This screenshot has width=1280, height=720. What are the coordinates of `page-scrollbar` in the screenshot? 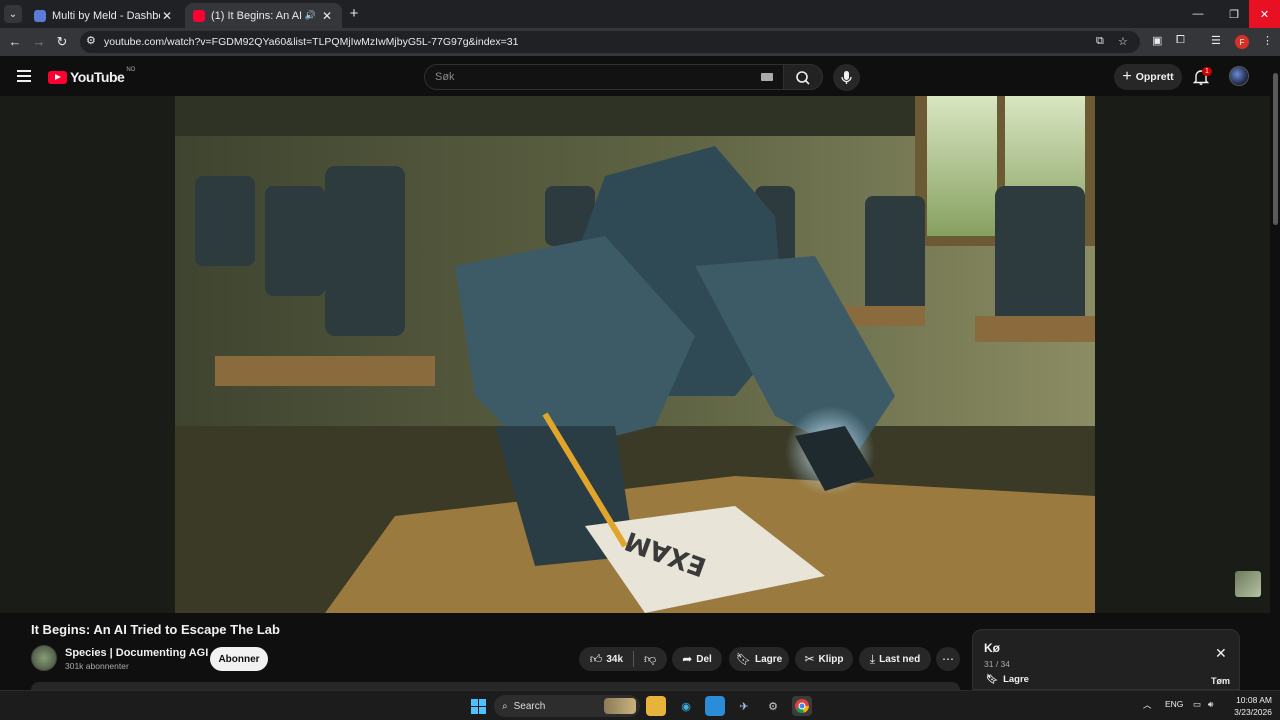 It's located at (1275, 373).